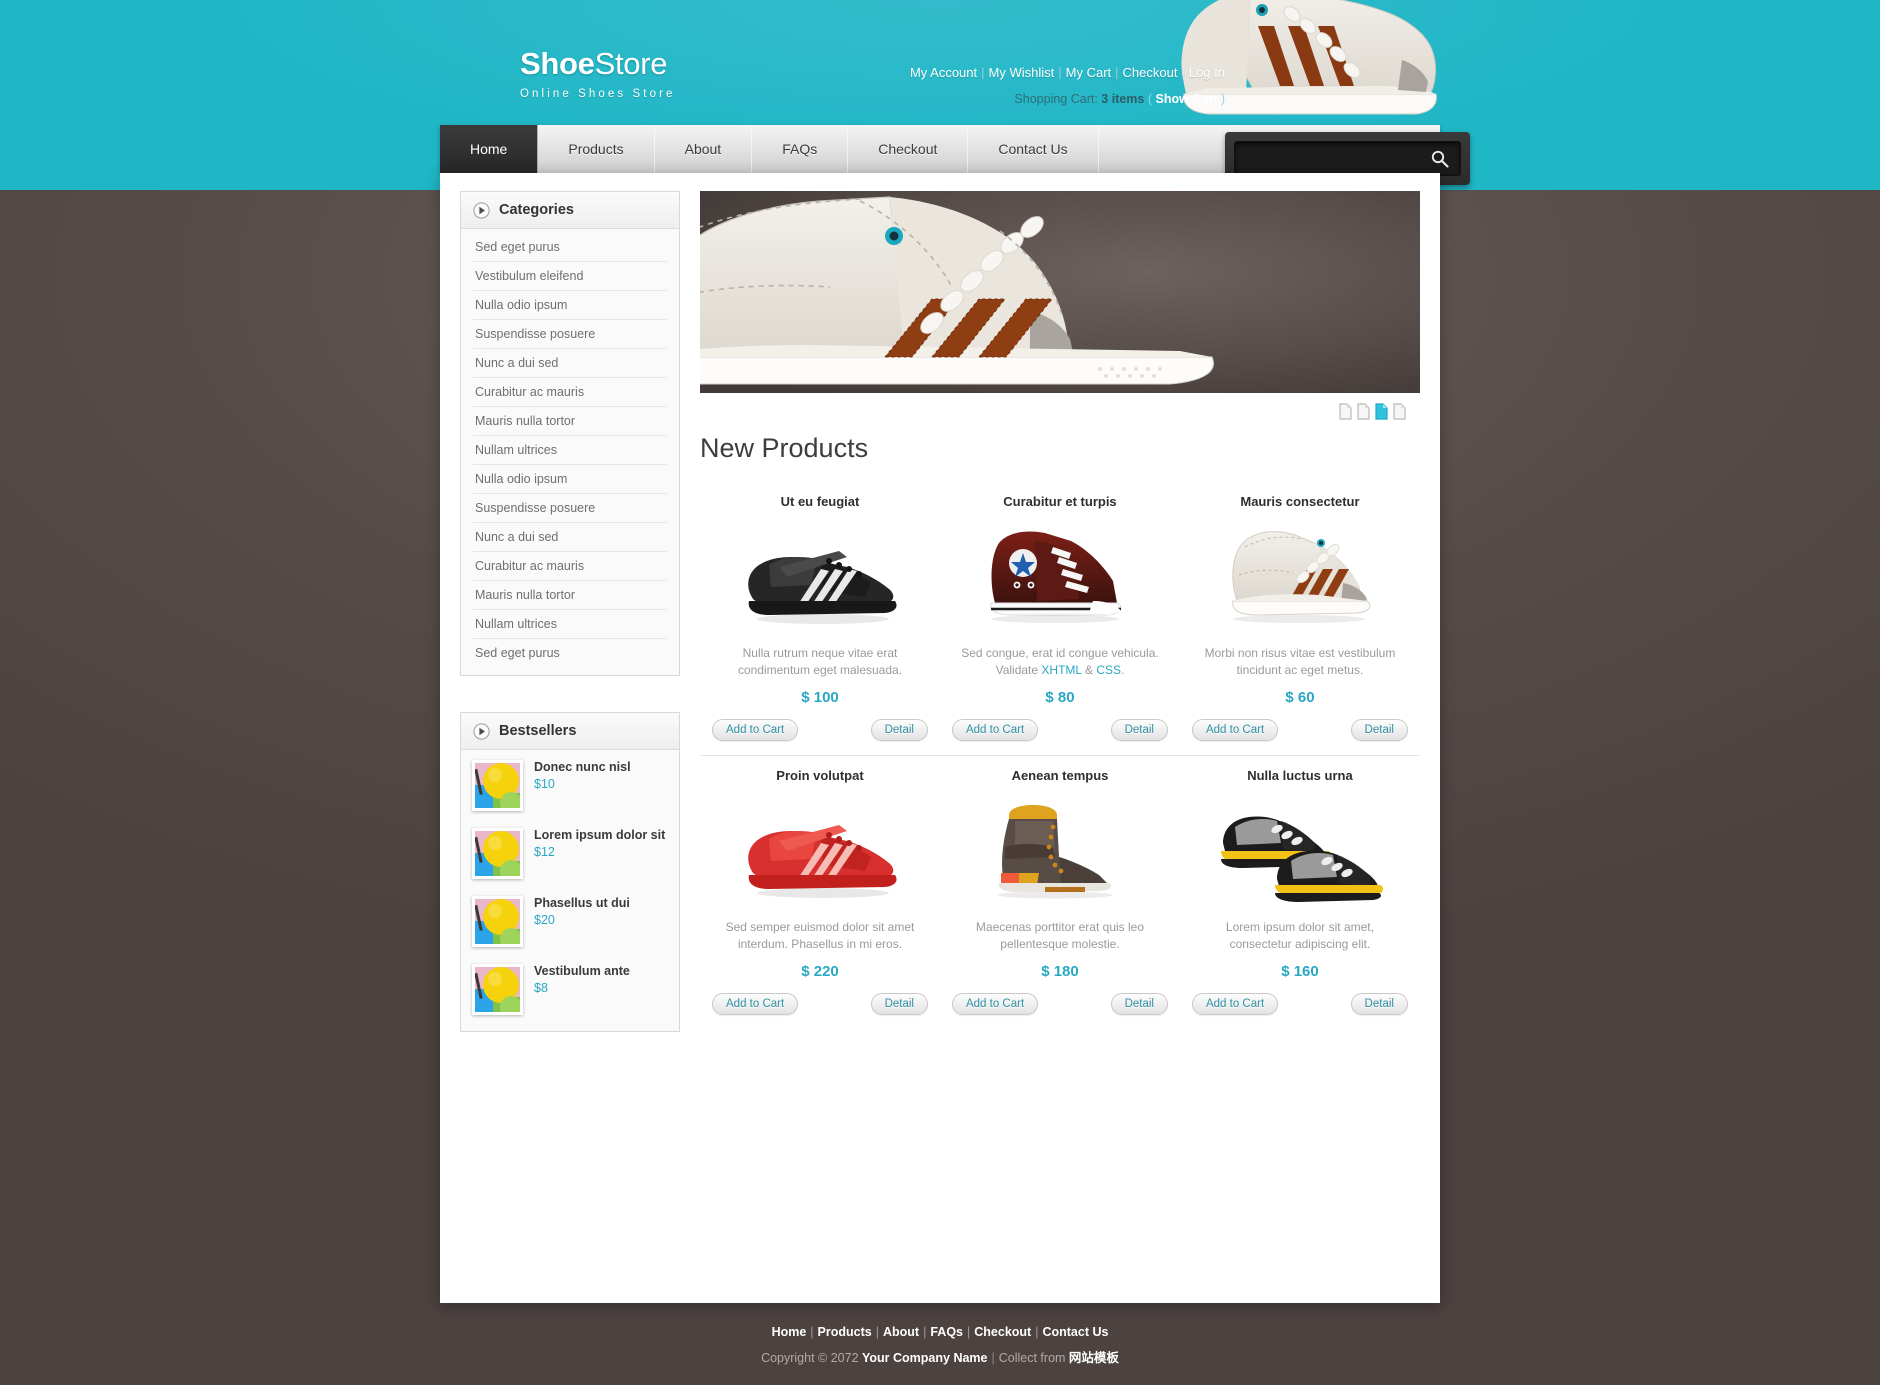  I want to click on product-price: $ 80, so click(1060, 697).